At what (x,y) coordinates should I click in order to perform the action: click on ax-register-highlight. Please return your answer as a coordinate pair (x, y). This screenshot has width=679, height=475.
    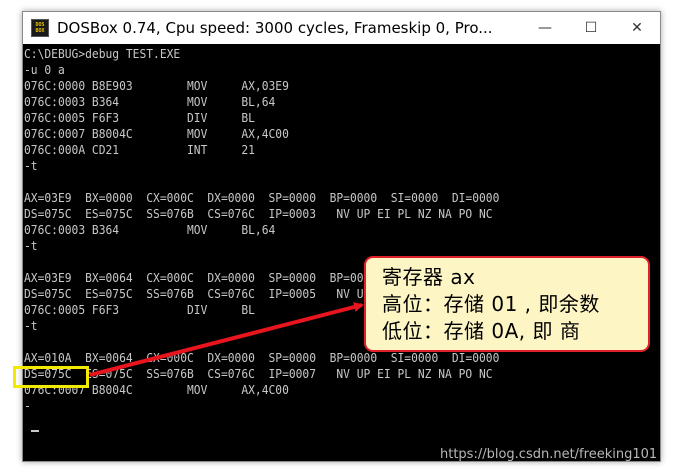
    Looking at the image, I should click on (51, 377).